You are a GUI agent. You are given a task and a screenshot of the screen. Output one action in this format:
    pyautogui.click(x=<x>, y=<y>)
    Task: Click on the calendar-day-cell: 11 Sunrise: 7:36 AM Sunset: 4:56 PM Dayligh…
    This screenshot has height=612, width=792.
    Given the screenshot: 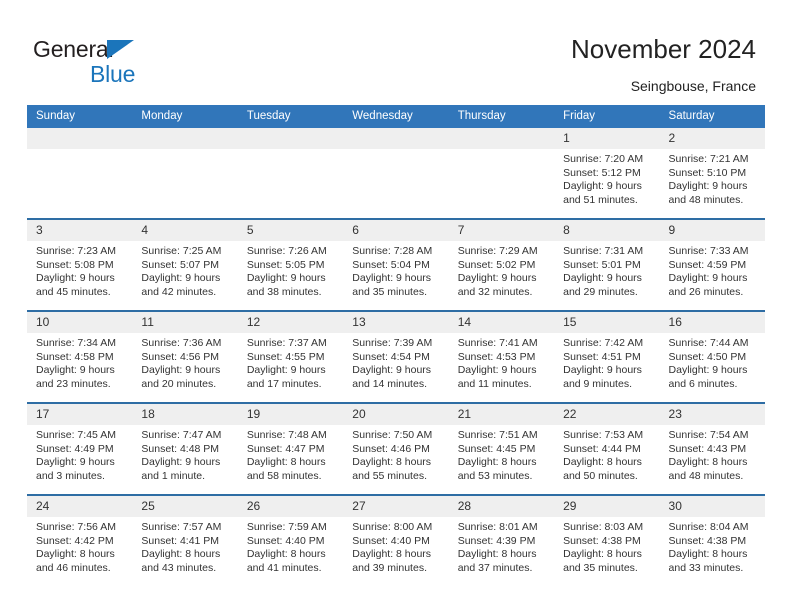 What is the action you would take?
    pyautogui.click(x=185, y=356)
    